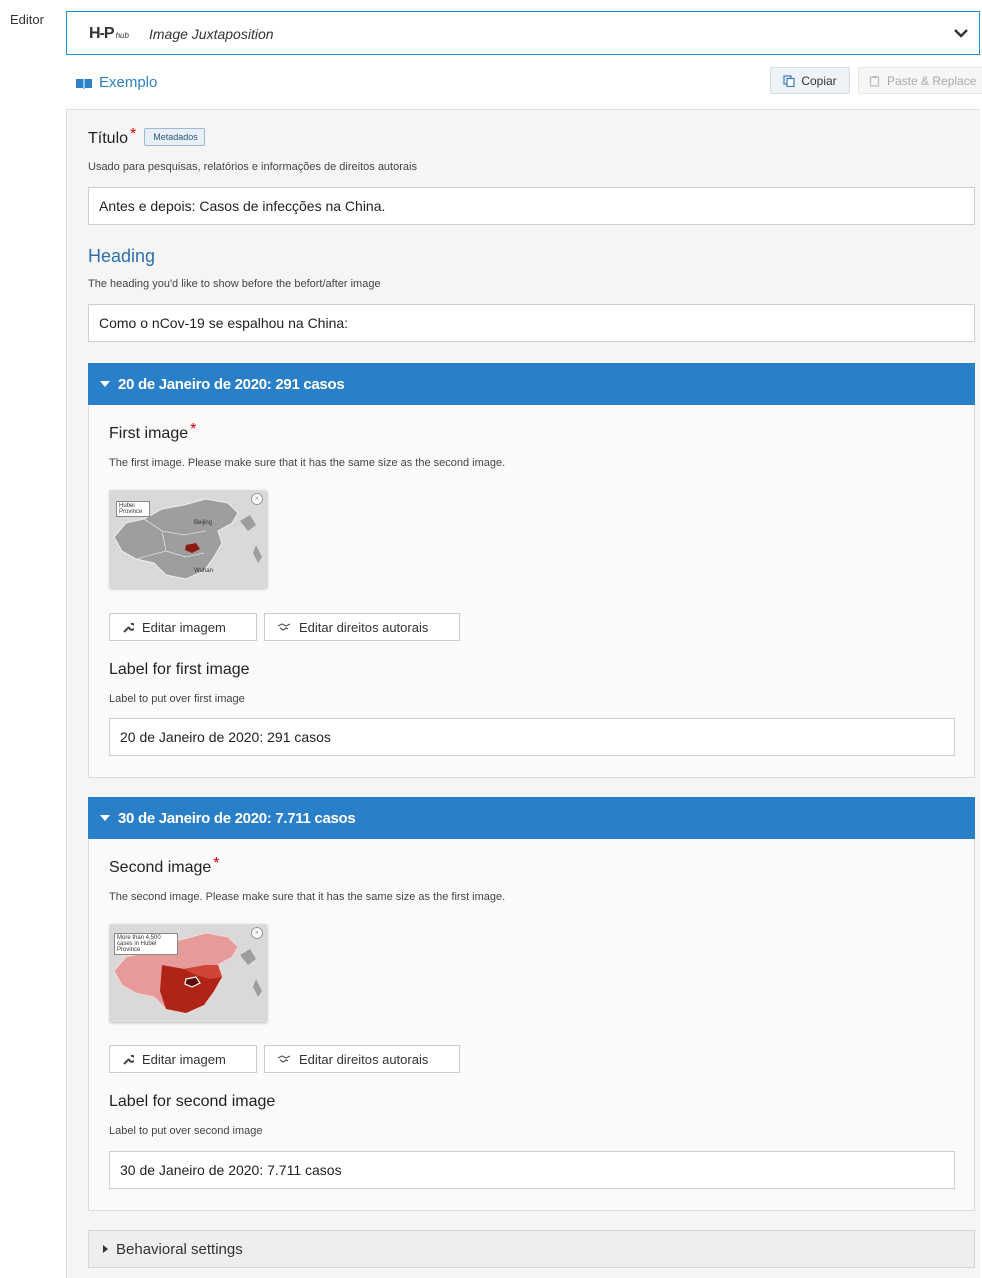  What do you see at coordinates (187, 539) in the screenshot?
I see `first-image-thumbnail: Hubei Province Beijing Wuhan ×` at bounding box center [187, 539].